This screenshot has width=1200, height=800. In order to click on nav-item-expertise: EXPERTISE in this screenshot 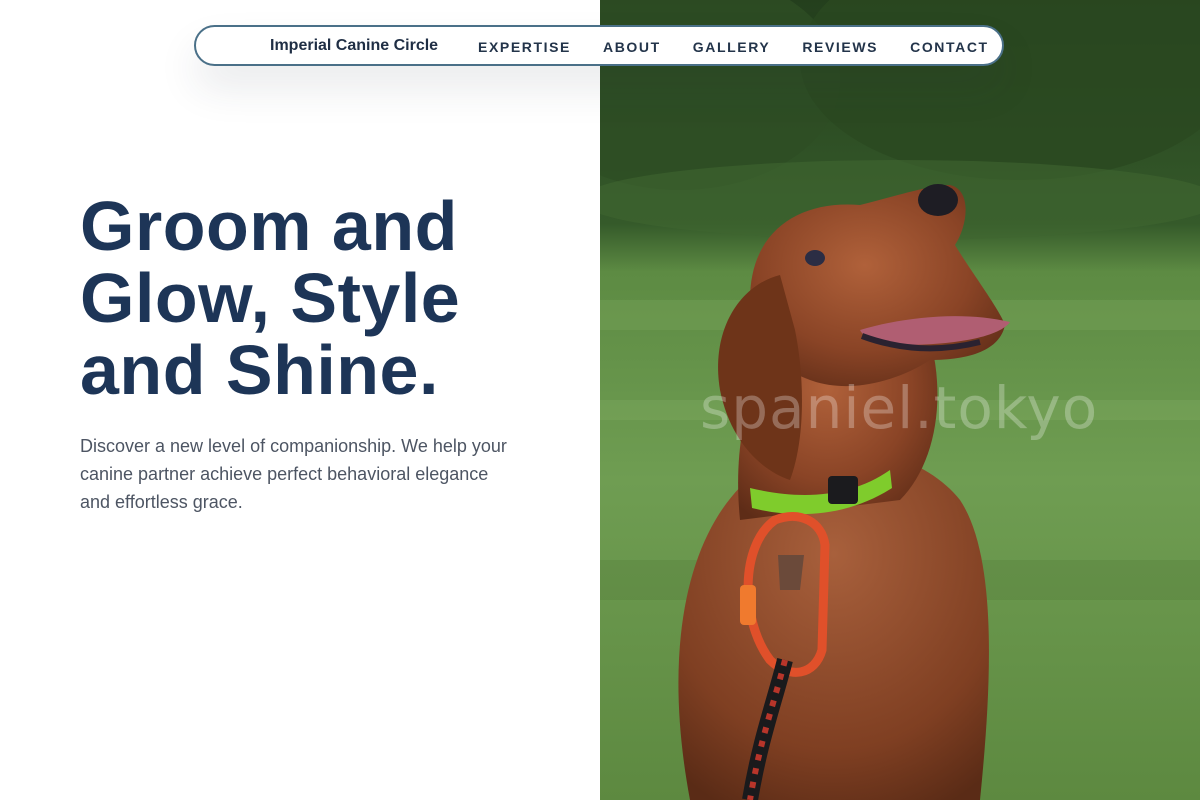, I will do `click(524, 48)`.